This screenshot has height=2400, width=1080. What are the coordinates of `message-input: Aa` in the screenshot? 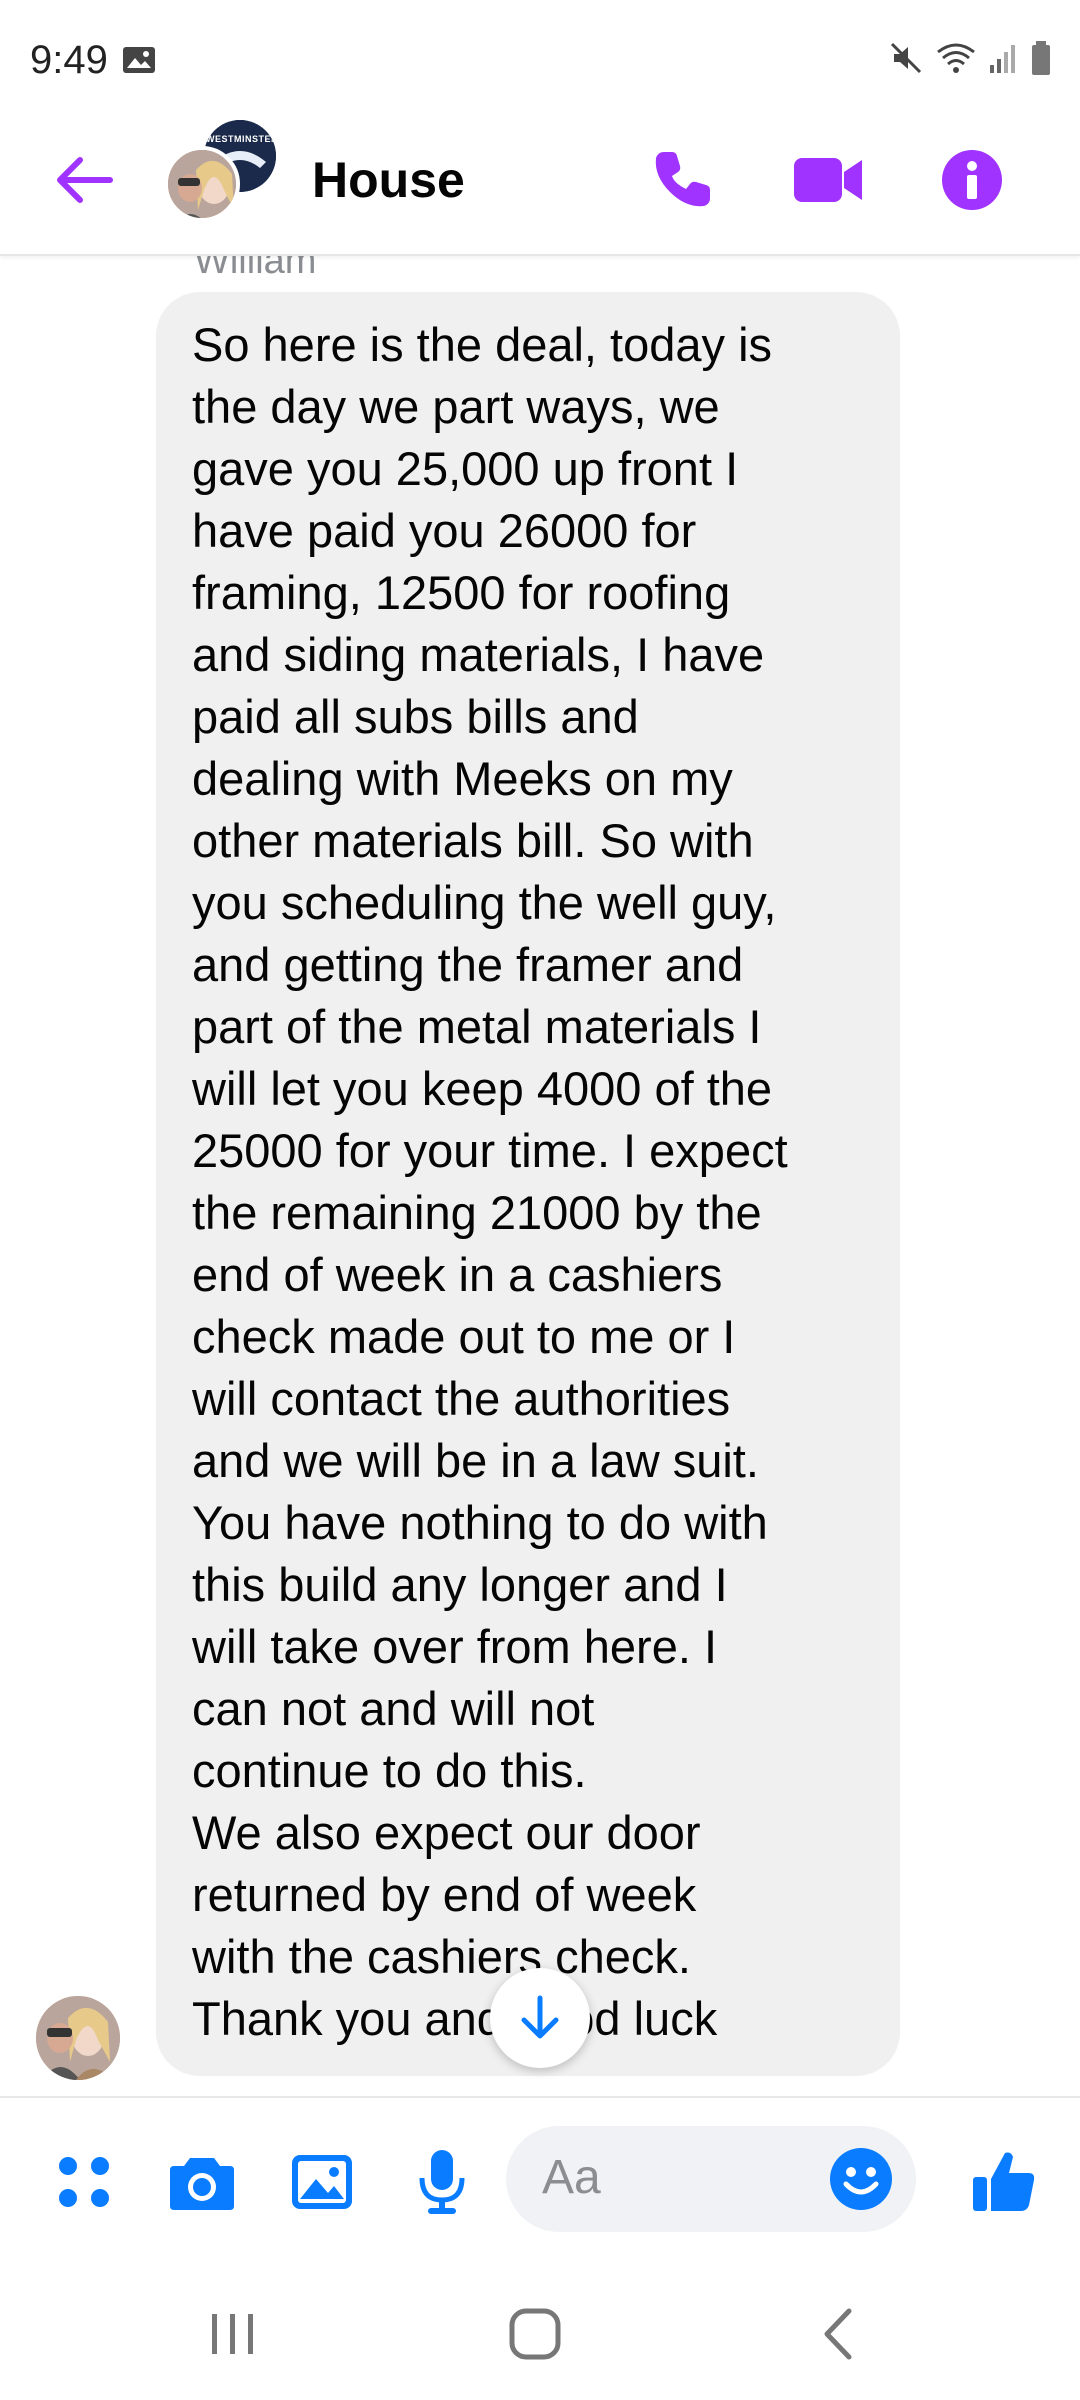 It's located at (711, 2179).